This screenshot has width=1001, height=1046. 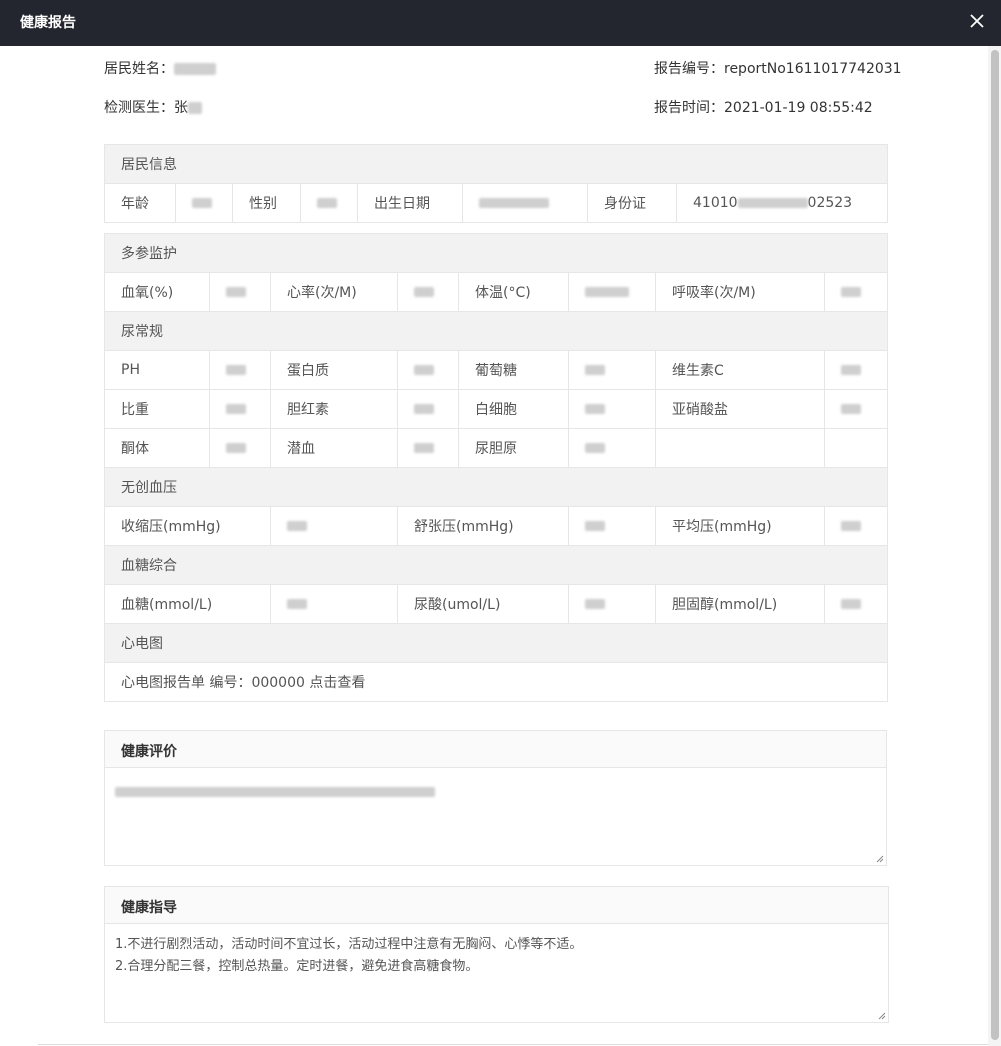 I want to click on resp-value, so click(x=856, y=292).